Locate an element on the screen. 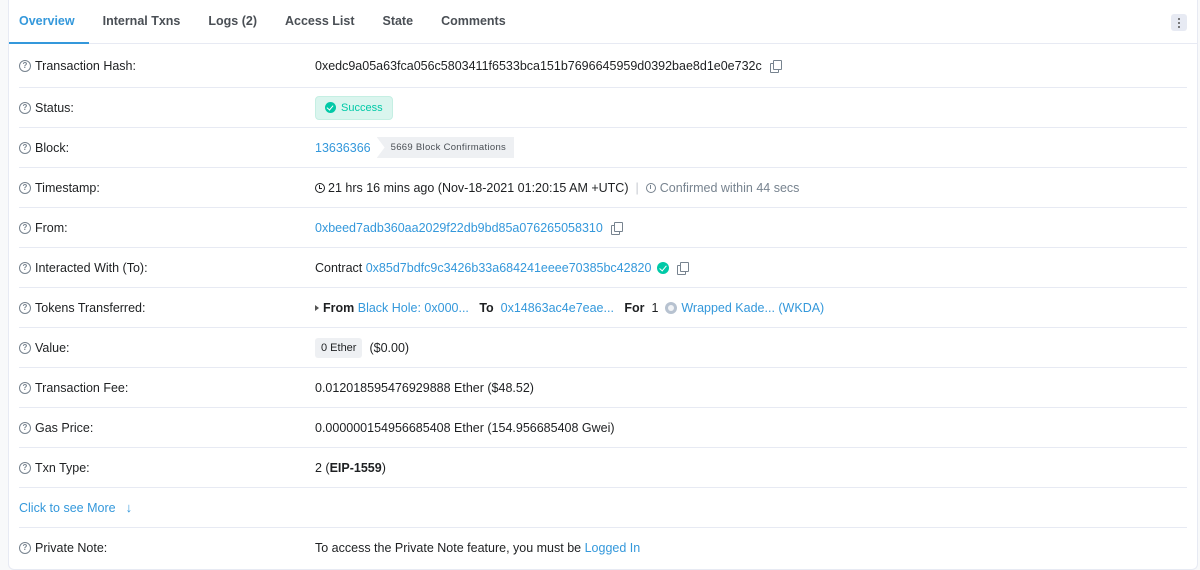 The height and width of the screenshot is (570, 1200). verified-check-icon is located at coordinates (663, 267).